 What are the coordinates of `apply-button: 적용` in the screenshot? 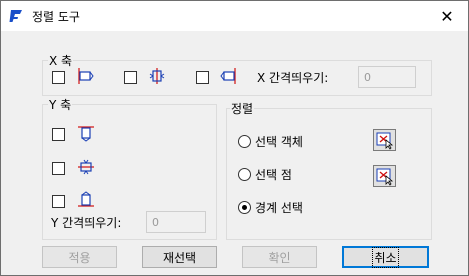 It's located at (79, 257).